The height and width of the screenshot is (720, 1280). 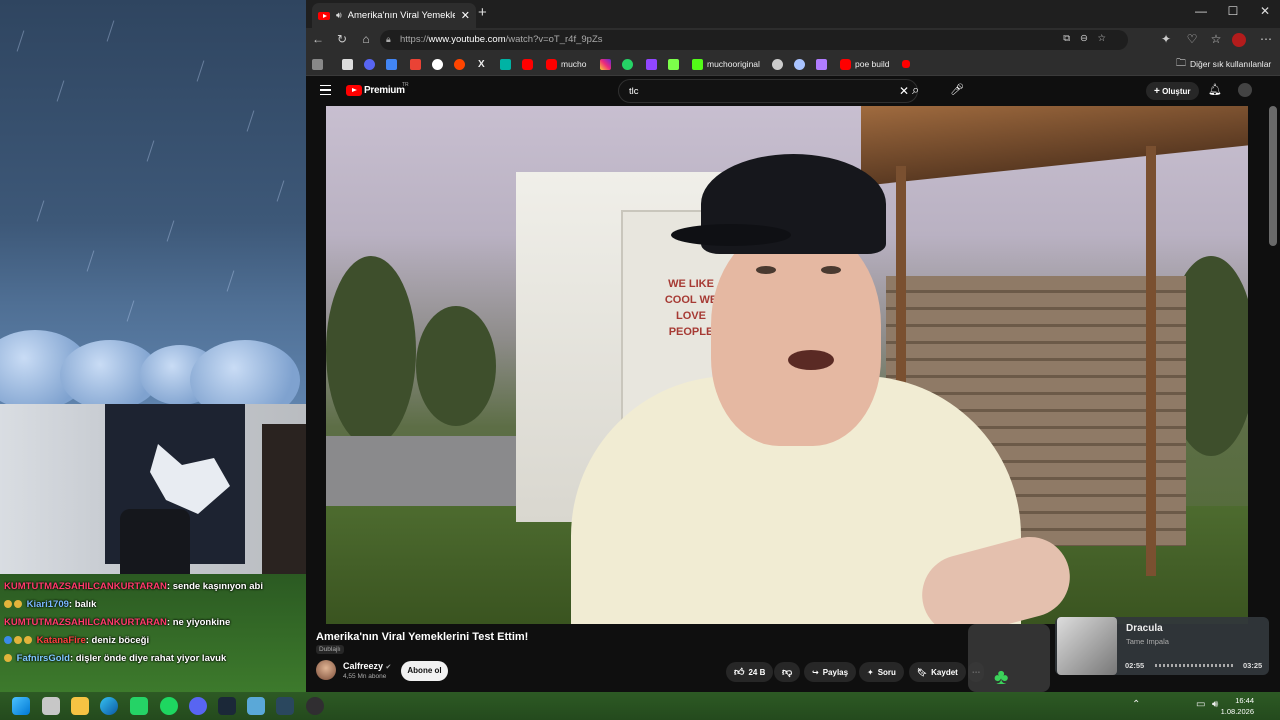 I want to click on start-windows-icon, so click(x=21, y=706).